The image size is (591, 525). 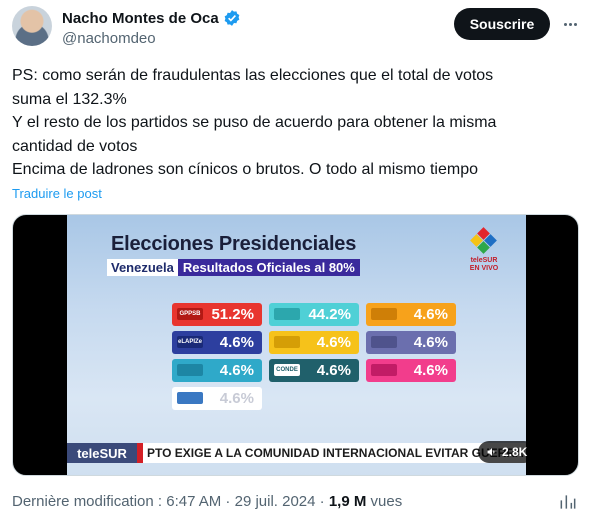 What do you see at coordinates (329, 314) in the screenshot?
I see `party-percentage: 44.2%` at bounding box center [329, 314].